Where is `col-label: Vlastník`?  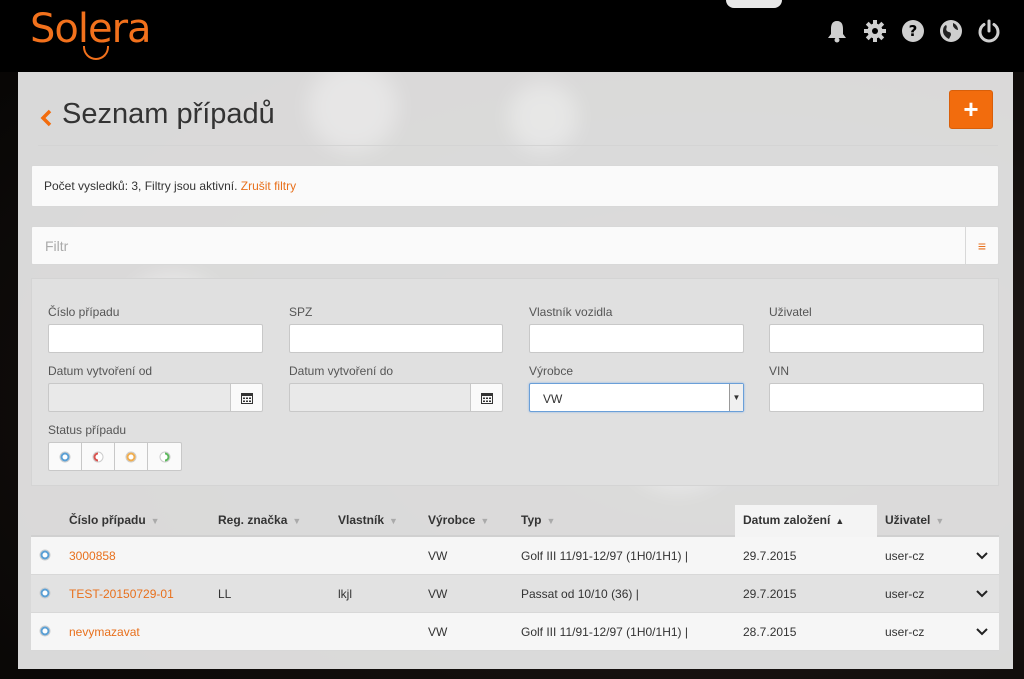
col-label: Vlastník is located at coordinates (361, 520).